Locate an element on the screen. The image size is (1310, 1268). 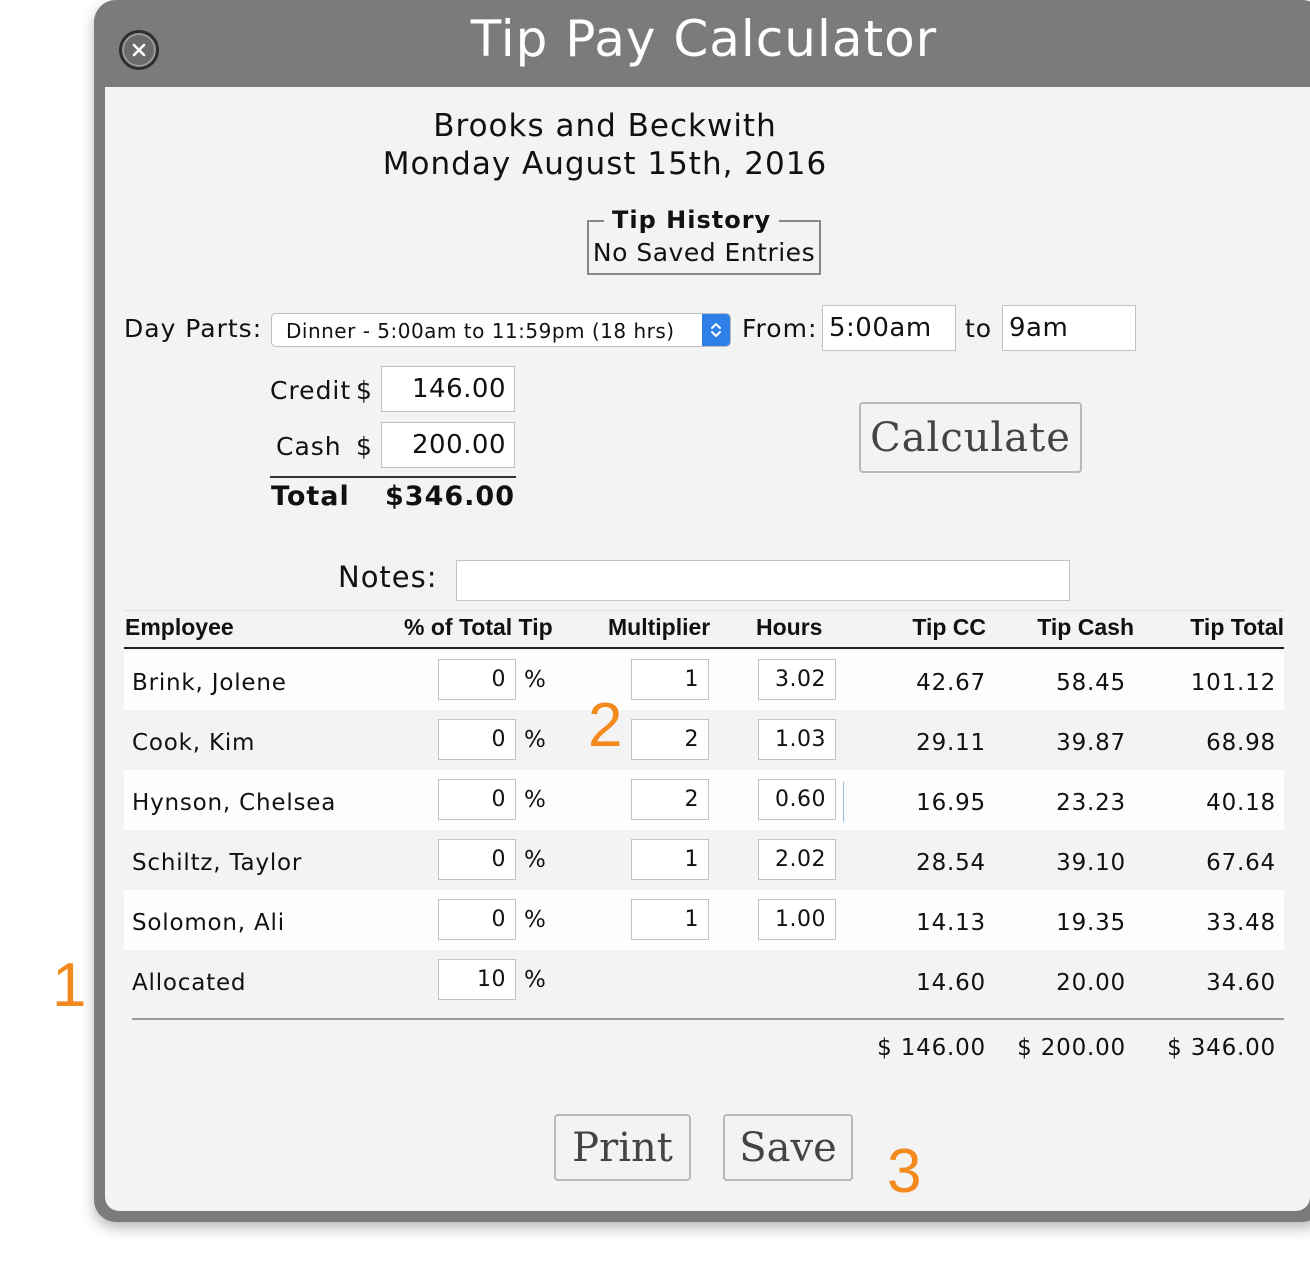
total-tip-cc: $ 146.00 is located at coordinates (931, 1048).